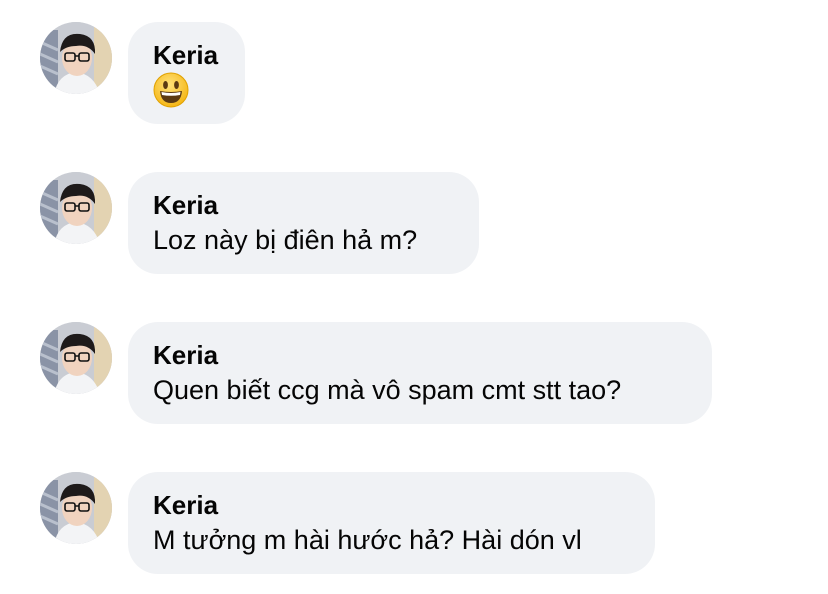  Describe the element at coordinates (303, 223) in the screenshot. I see `comment-bubble: Keria Loz này bị điên hả m?` at that location.